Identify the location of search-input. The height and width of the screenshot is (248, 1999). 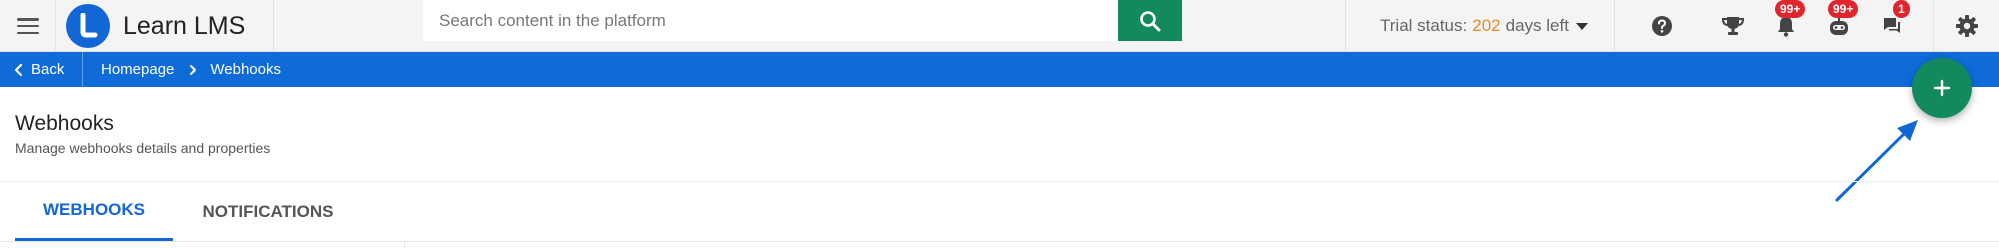
(770, 20).